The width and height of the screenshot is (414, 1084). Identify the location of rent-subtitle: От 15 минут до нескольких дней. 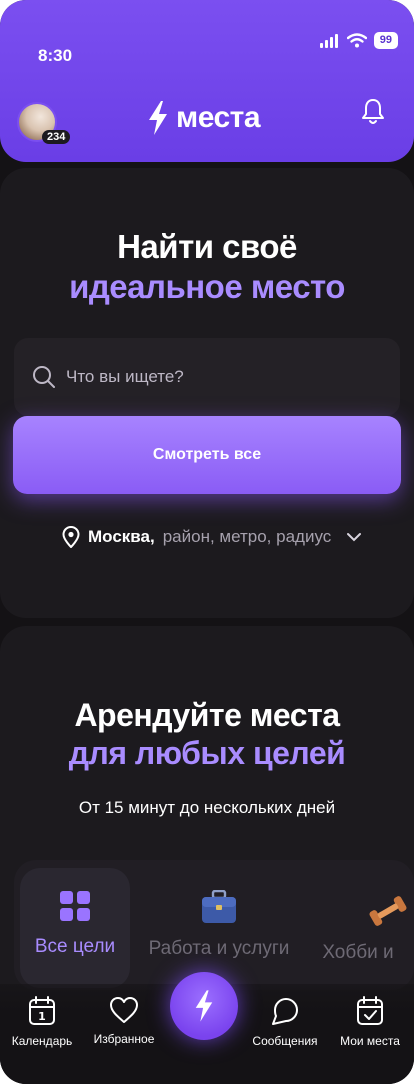
(207, 807).